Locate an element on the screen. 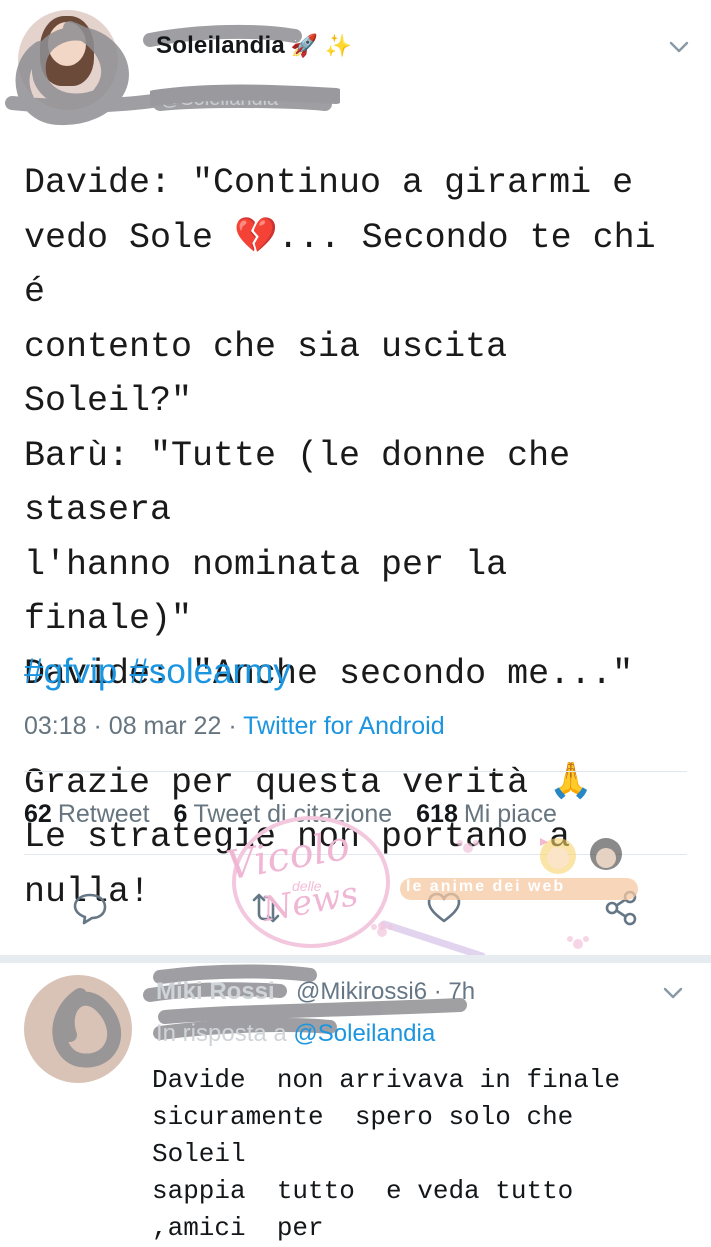 The width and height of the screenshot is (711, 1247). handle-scribble is located at coordinates (245, 95).